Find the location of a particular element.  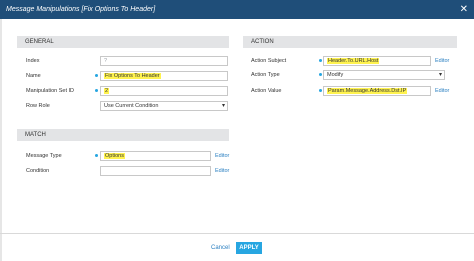

index-field: ? is located at coordinates (164, 61).